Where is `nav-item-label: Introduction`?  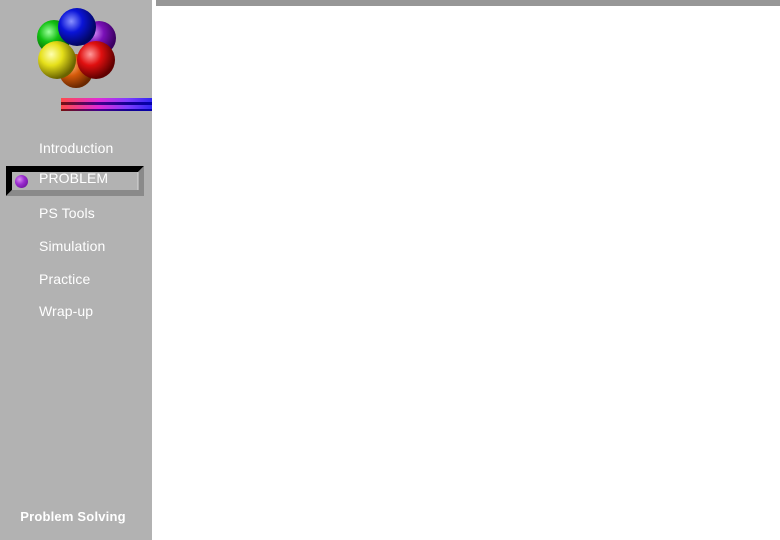 nav-item-label: Introduction is located at coordinates (76, 148).